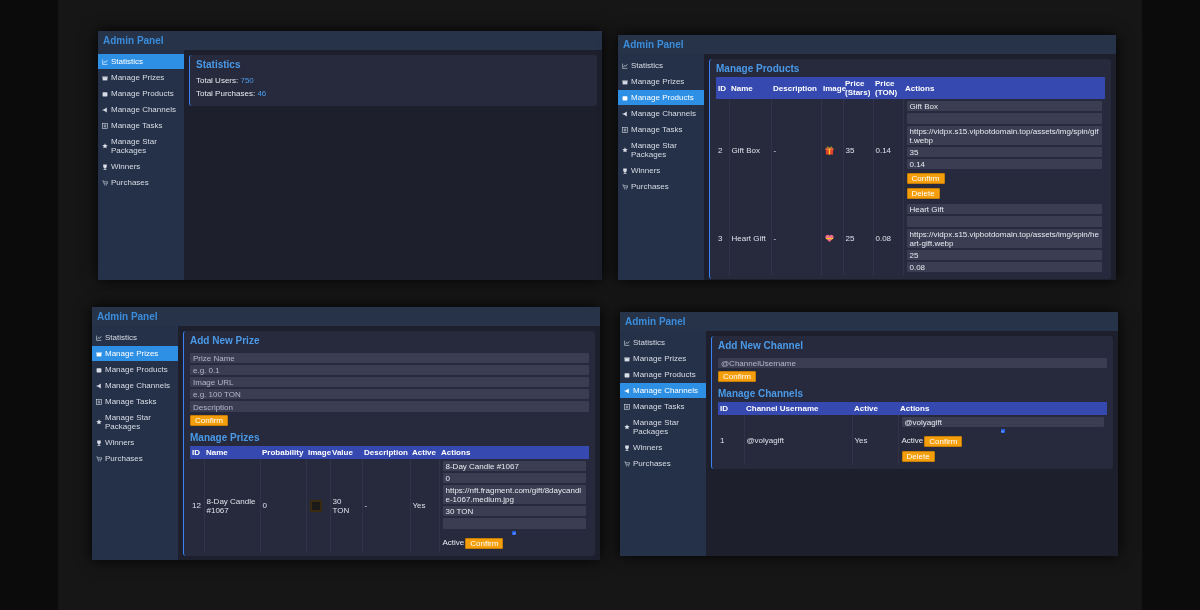 The width and height of the screenshot is (1200, 610). Describe the element at coordinates (750, 238) in the screenshot. I see `table-cell: Heart Gift` at that location.